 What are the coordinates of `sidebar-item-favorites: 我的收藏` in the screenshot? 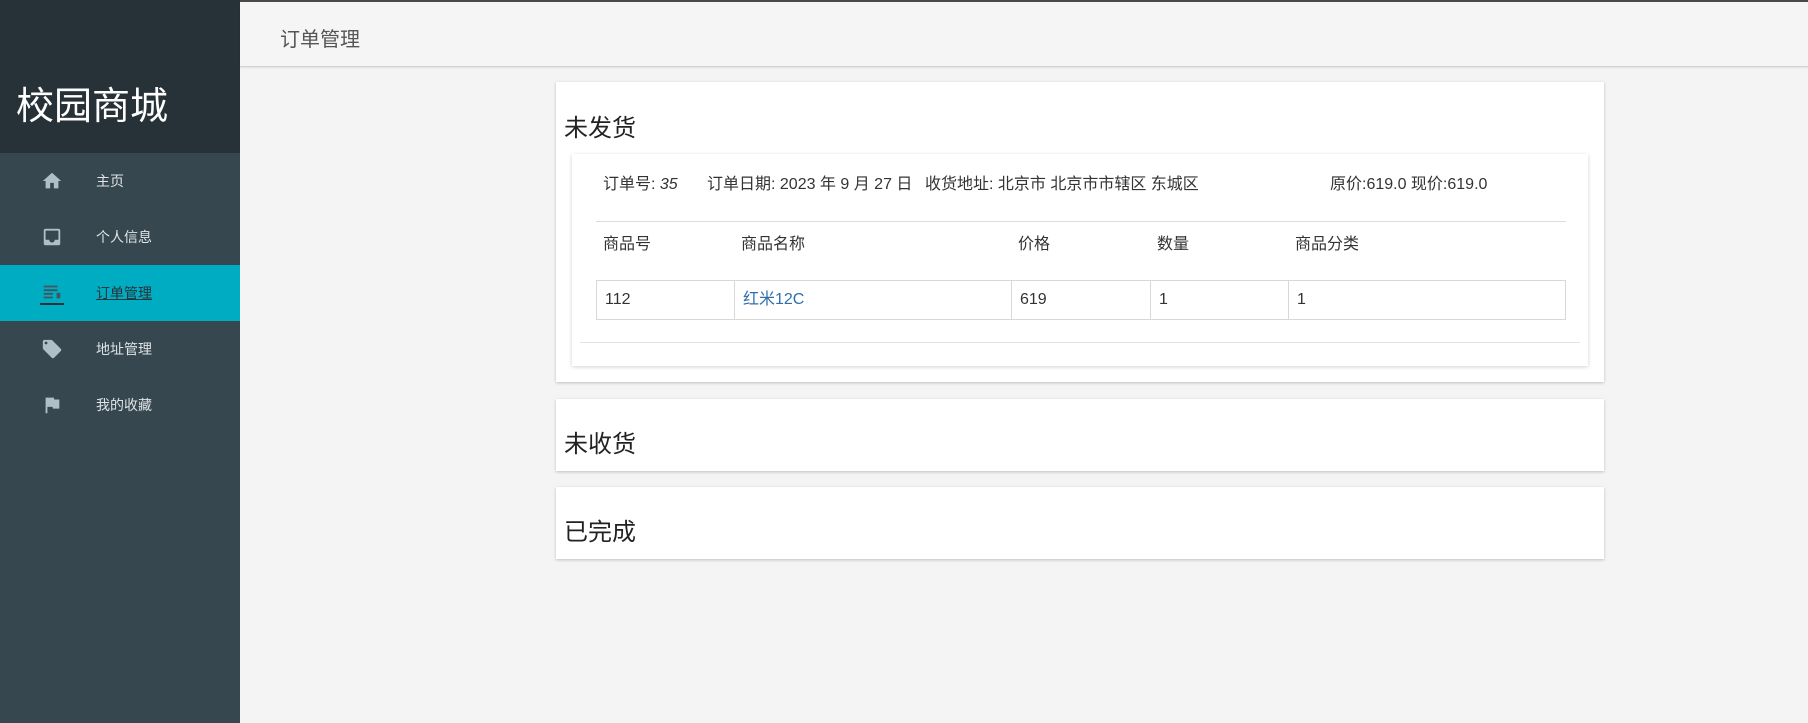 It's located at (120, 405).